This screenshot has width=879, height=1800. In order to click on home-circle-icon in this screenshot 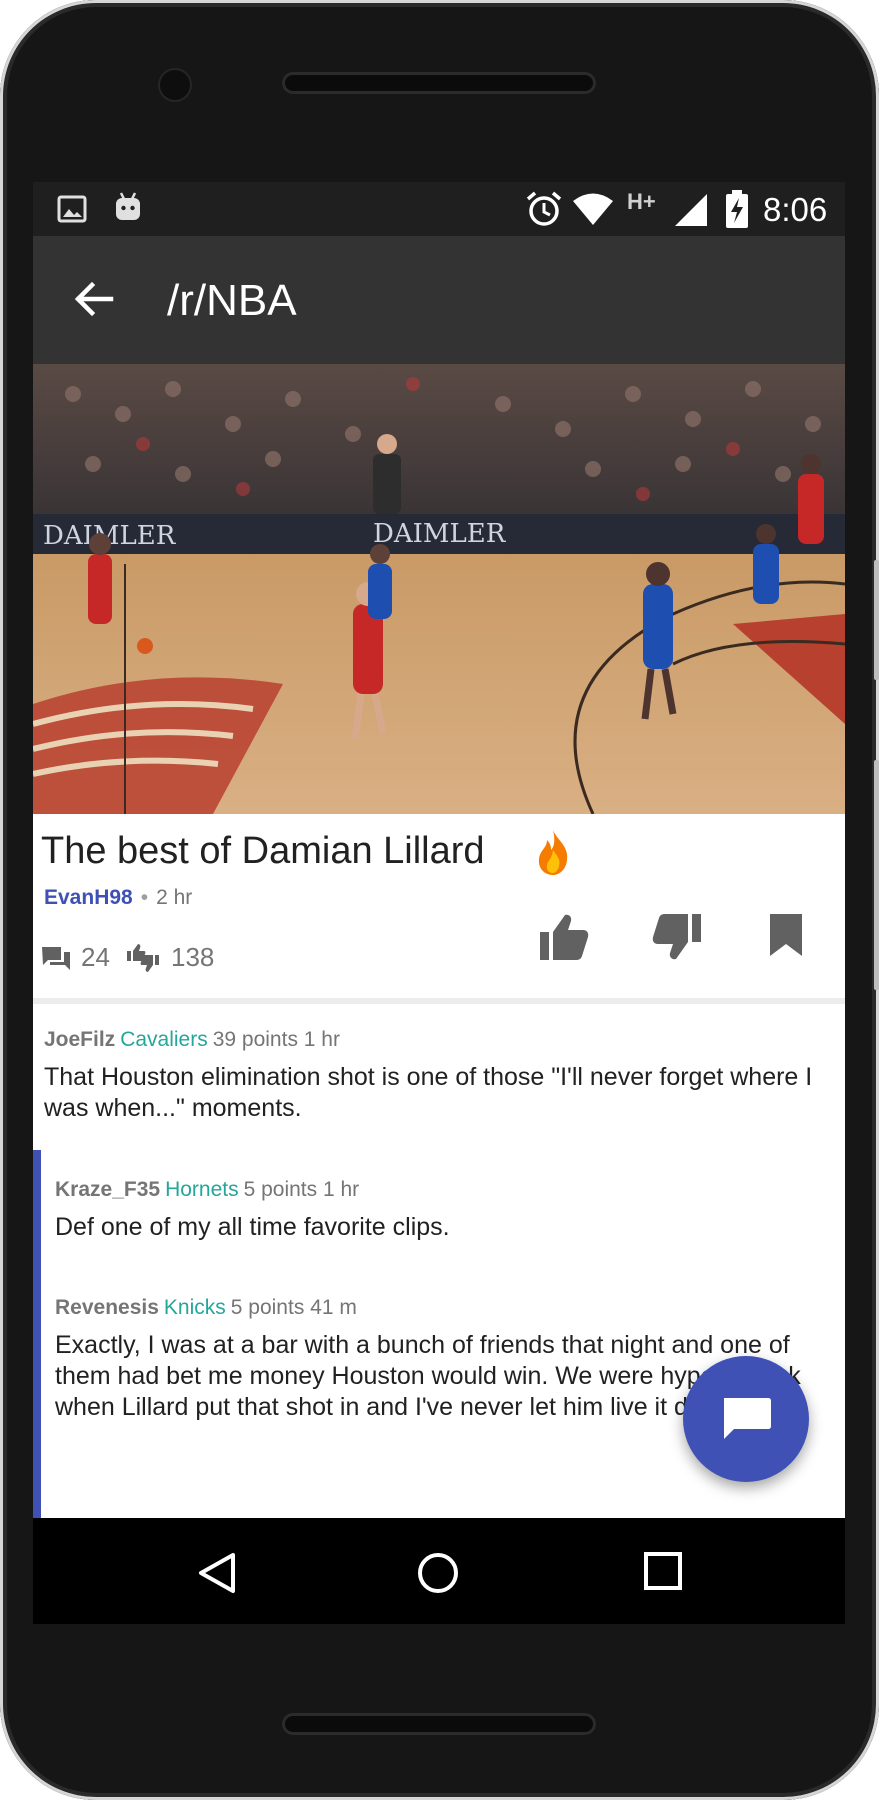, I will do `click(438, 1573)`.